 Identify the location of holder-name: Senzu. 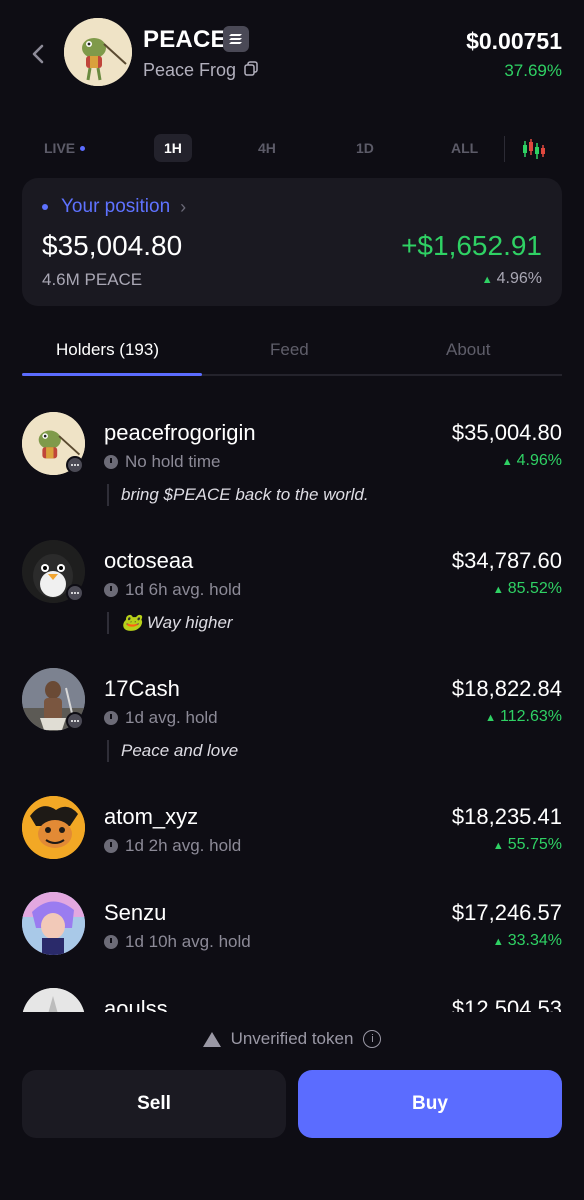
(135, 913).